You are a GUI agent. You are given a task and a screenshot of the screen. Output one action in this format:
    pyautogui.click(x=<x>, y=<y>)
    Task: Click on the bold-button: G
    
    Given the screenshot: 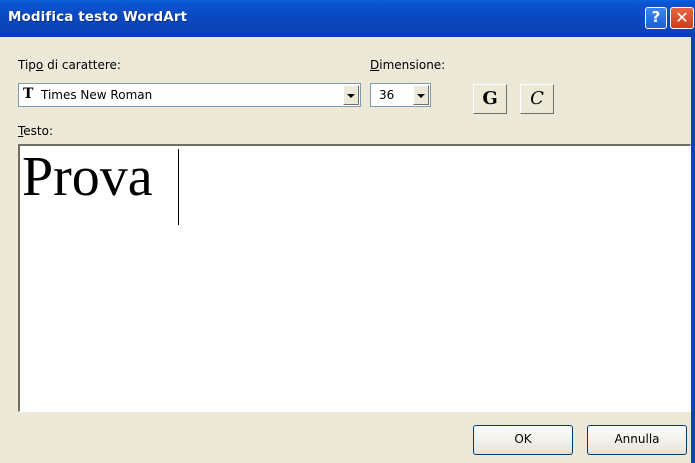 What is the action you would take?
    pyautogui.click(x=490, y=99)
    